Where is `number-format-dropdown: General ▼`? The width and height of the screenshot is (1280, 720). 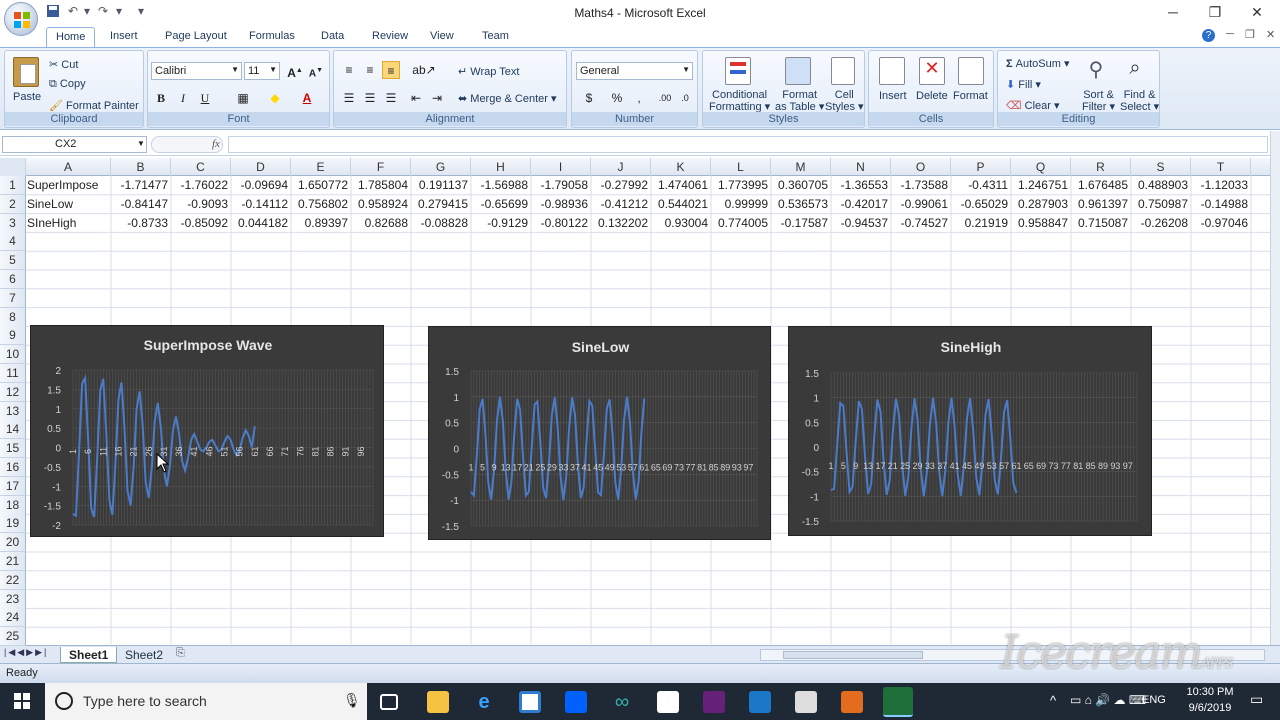
number-format-dropdown: General ▼ is located at coordinates (634, 71).